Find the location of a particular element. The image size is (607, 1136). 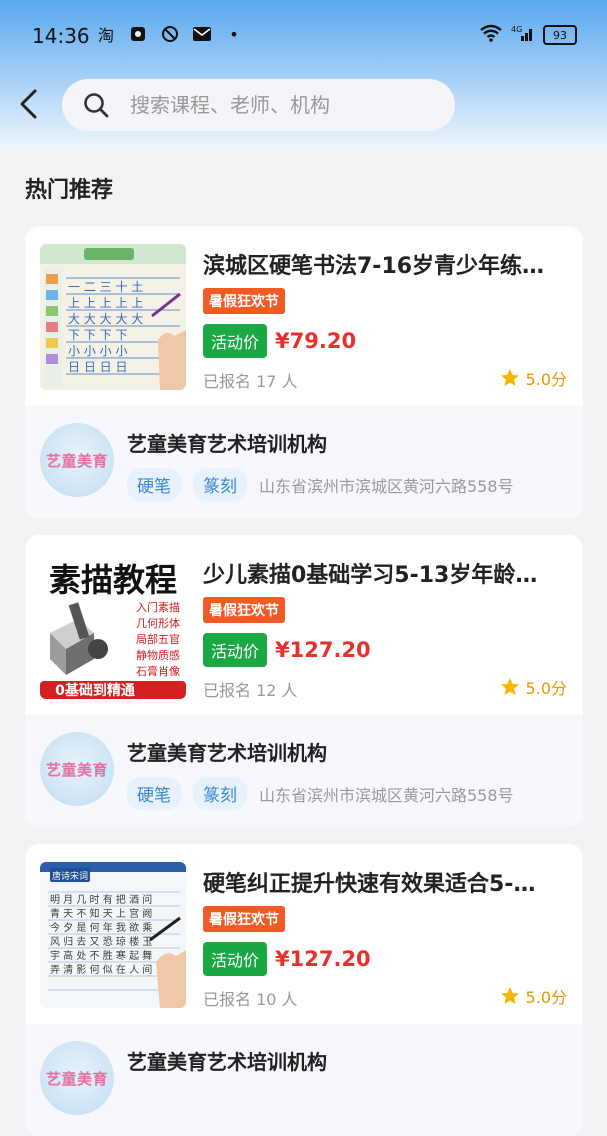

enrolled-count: 已报名 10 人 is located at coordinates (250, 999).